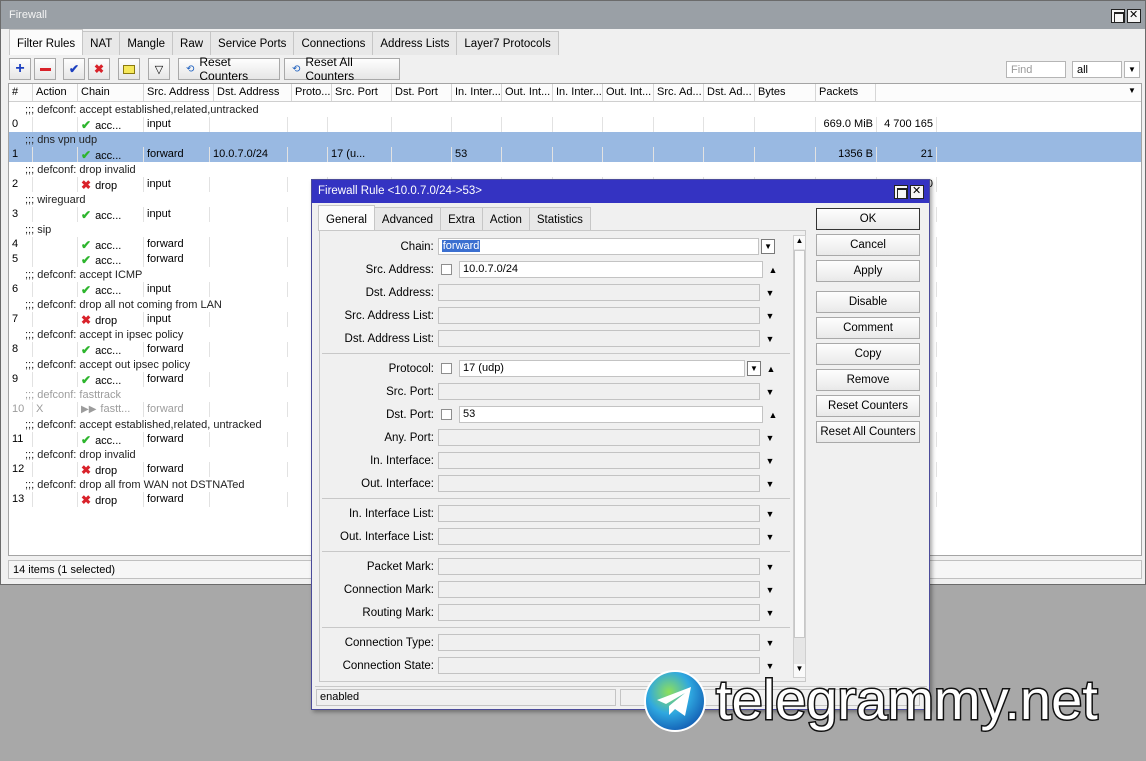  Describe the element at coordinates (415, 43) in the screenshot. I see `tab-address-lists: Address Lists` at that location.